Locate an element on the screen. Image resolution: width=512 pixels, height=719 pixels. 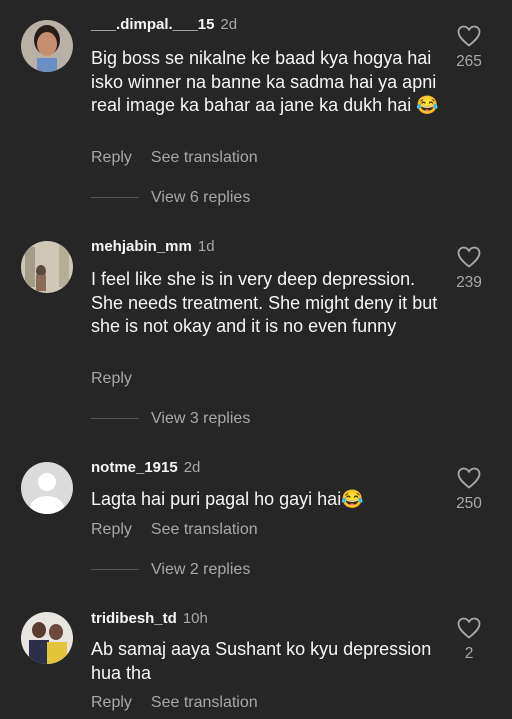
like-count: 239 is located at coordinates (469, 282).